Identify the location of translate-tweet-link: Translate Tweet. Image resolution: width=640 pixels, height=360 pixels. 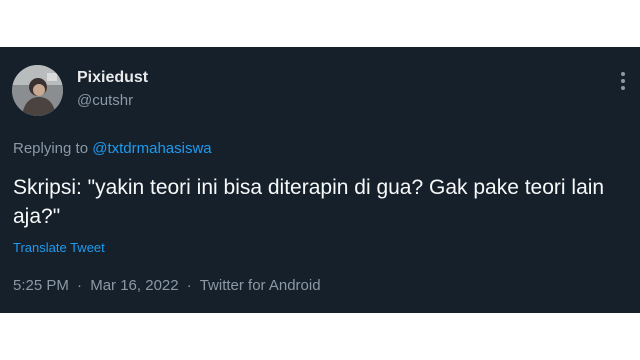
(59, 247).